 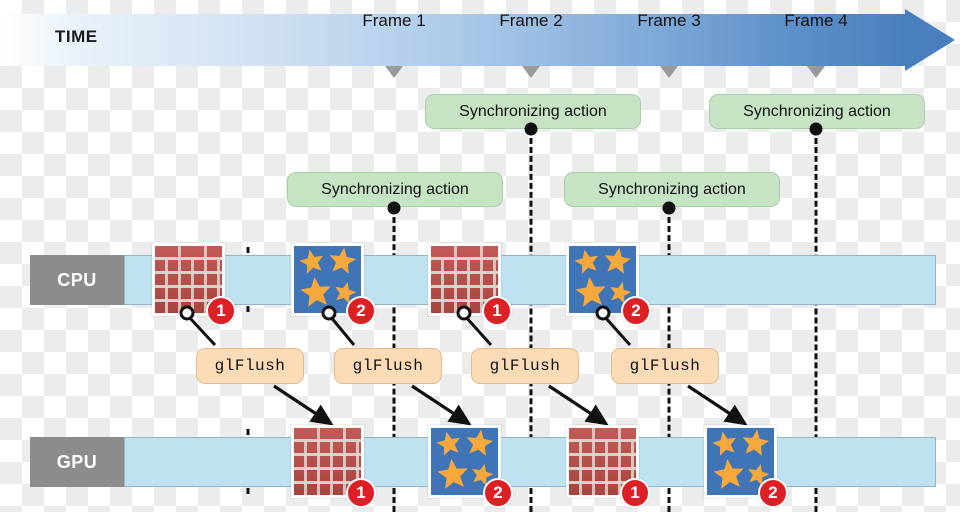 What do you see at coordinates (930, 40) in the screenshot?
I see `time-arrow-head-icon` at bounding box center [930, 40].